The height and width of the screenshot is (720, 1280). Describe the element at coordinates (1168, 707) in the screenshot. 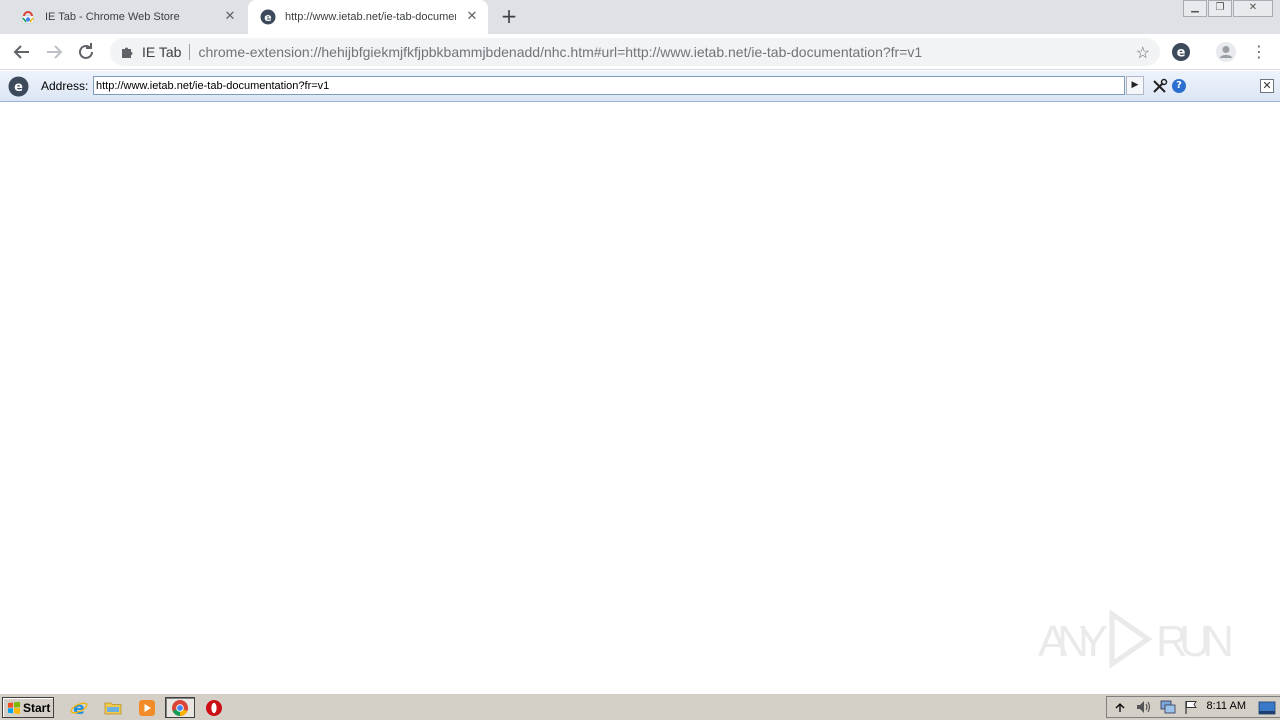

I see `network-icon` at that location.